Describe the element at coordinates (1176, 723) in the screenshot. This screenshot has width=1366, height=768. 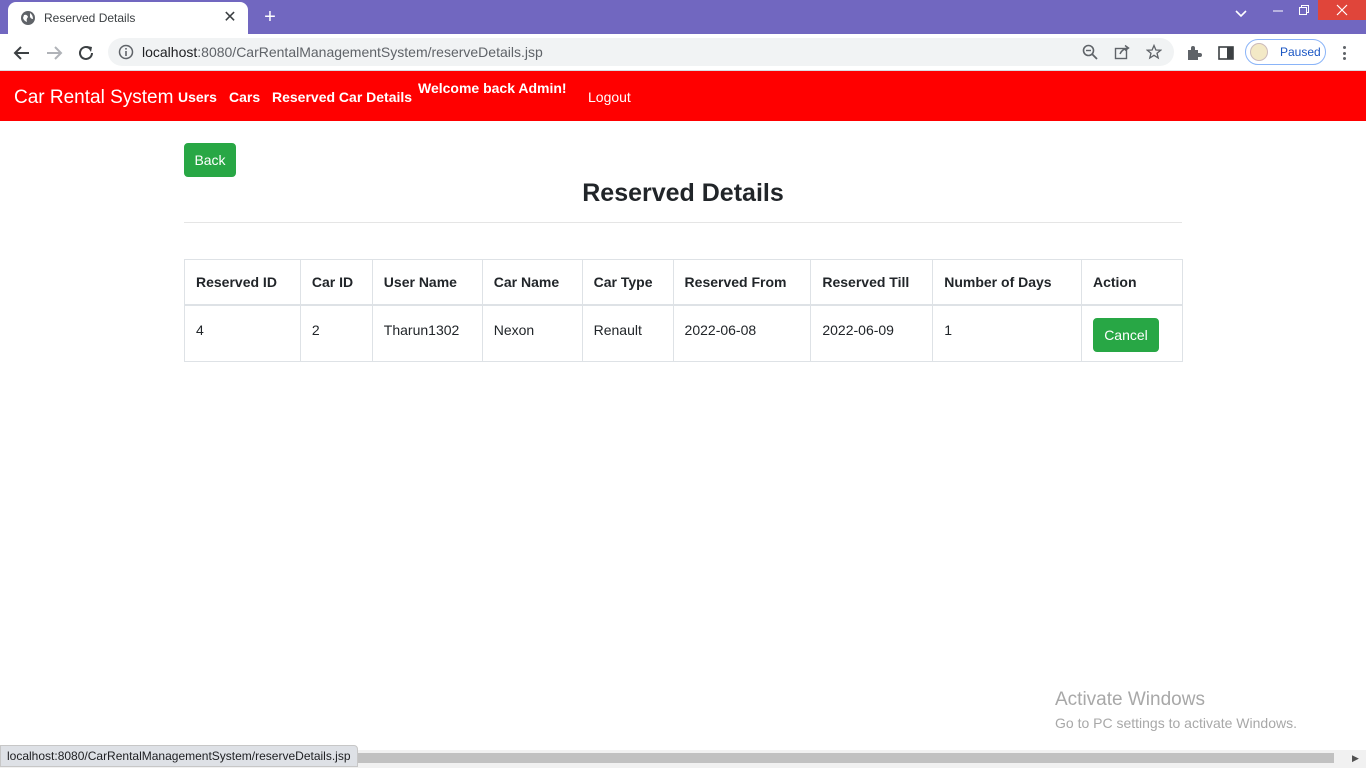
I see `activate-windows-subtitle: Go to PC settings to activate Windows.` at that location.